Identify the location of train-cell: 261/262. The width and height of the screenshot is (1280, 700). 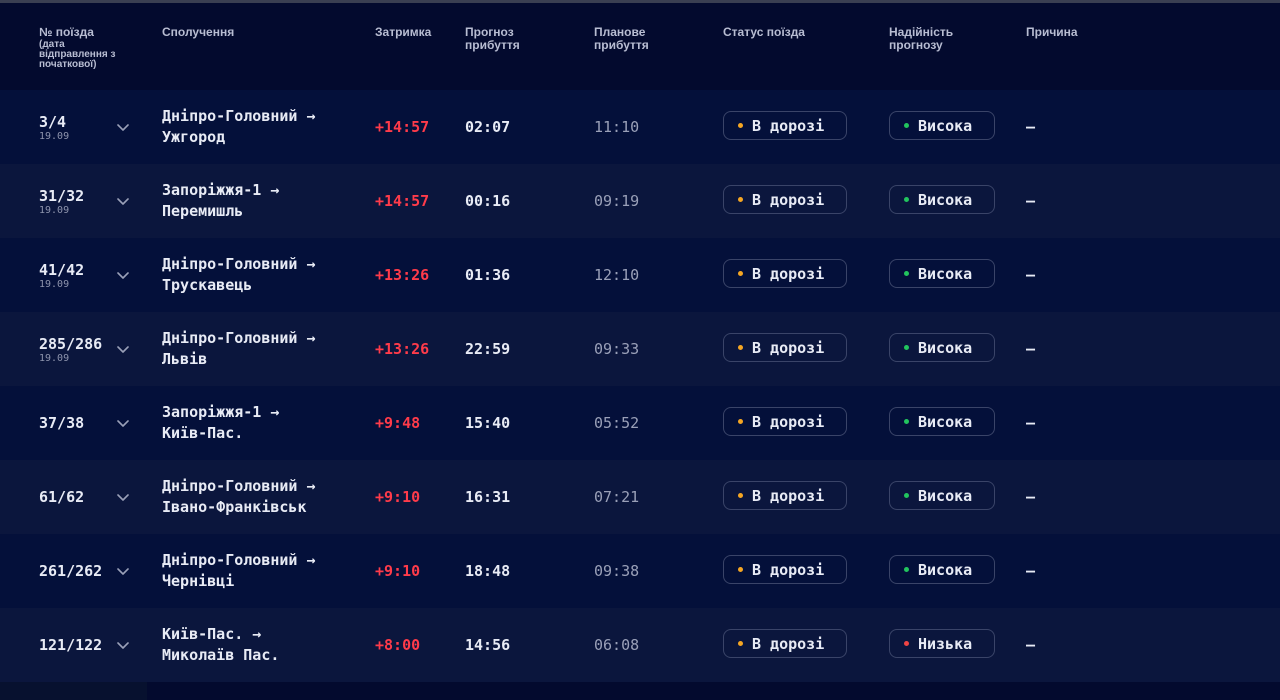
(70, 571).